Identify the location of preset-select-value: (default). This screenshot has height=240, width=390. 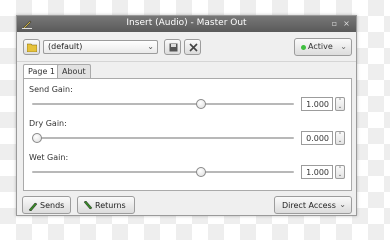
(65, 46).